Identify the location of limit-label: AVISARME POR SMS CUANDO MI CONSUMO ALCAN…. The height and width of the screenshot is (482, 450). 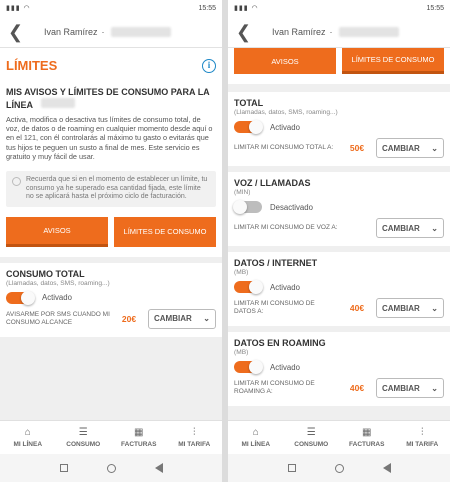
(58, 318).